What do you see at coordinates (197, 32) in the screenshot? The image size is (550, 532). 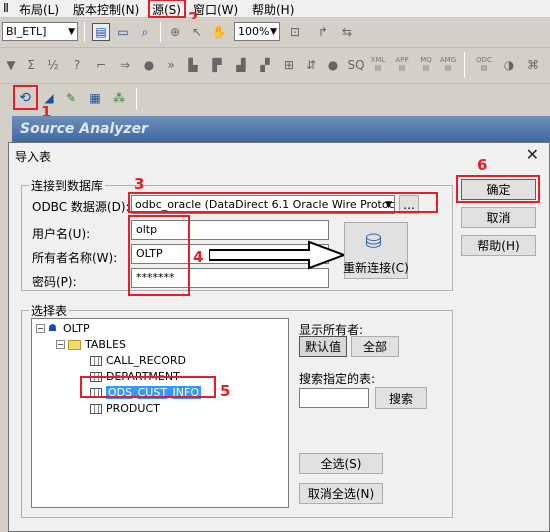 I see `pointer-icon: ↖` at bounding box center [197, 32].